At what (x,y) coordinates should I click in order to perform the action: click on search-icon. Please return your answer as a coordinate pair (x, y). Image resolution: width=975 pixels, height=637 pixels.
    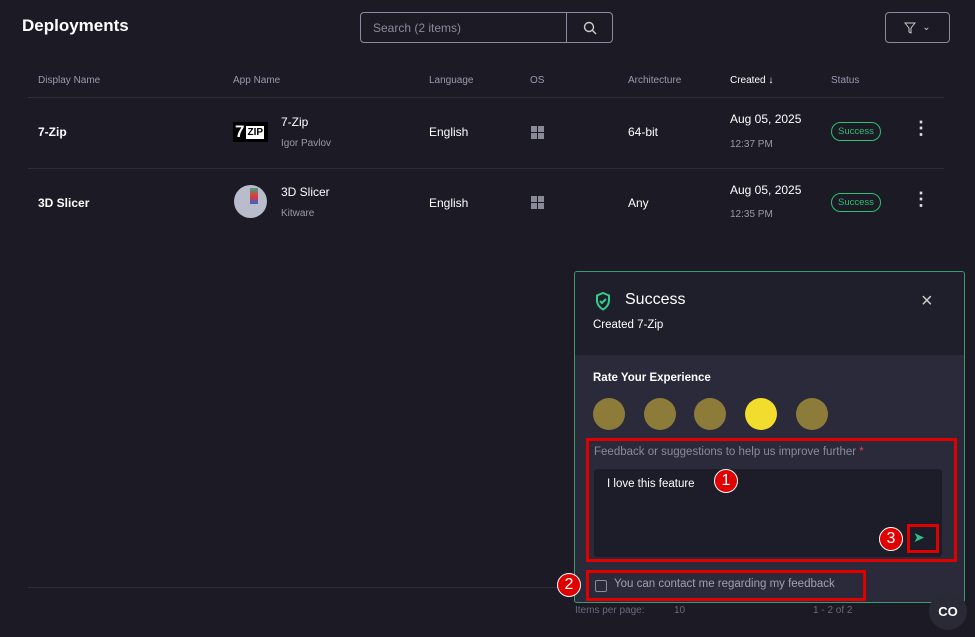
    Looking at the image, I should click on (589, 27).